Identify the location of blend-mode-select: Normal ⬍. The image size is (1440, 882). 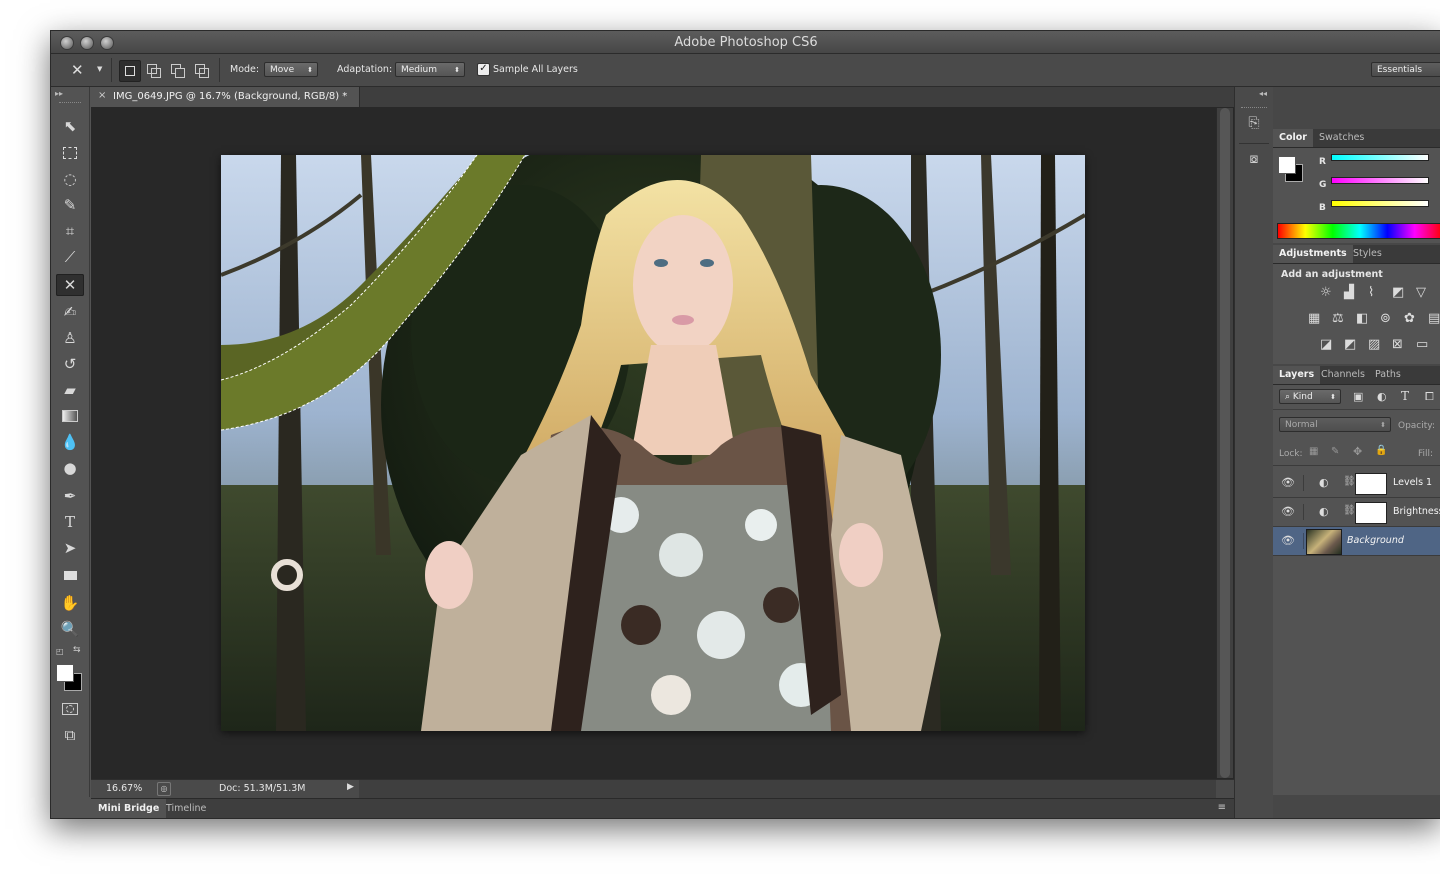
(1335, 424).